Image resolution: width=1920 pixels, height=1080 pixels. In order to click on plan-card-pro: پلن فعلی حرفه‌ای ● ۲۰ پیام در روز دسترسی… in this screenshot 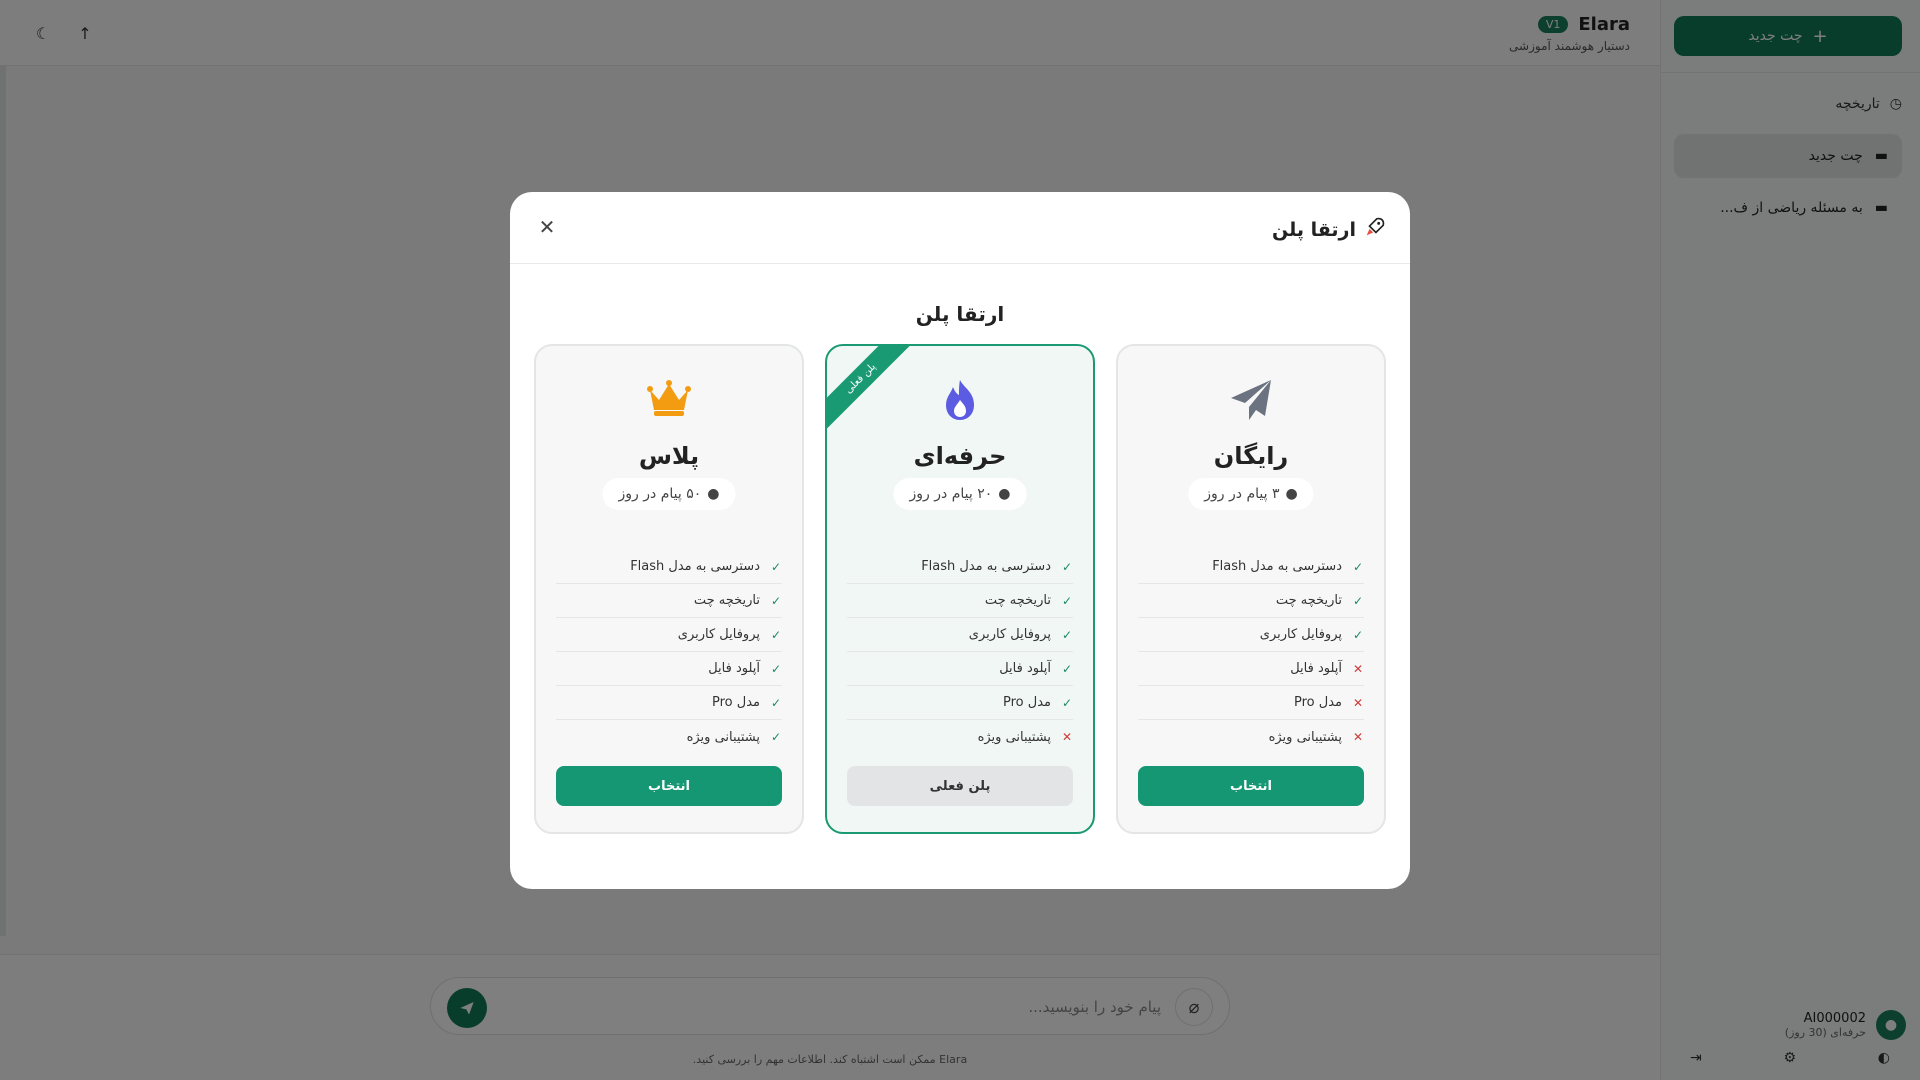, I will do `click(960, 589)`.